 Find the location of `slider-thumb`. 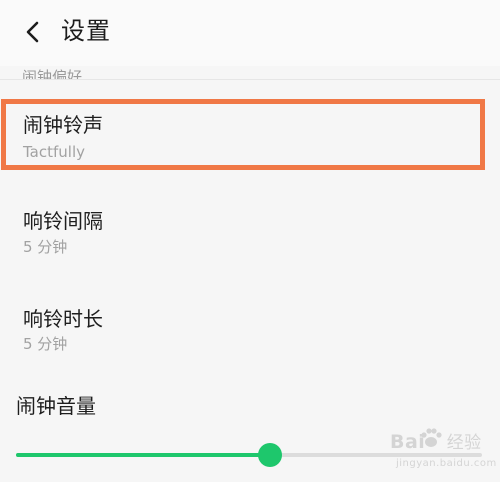

slider-thumb is located at coordinates (269, 455).